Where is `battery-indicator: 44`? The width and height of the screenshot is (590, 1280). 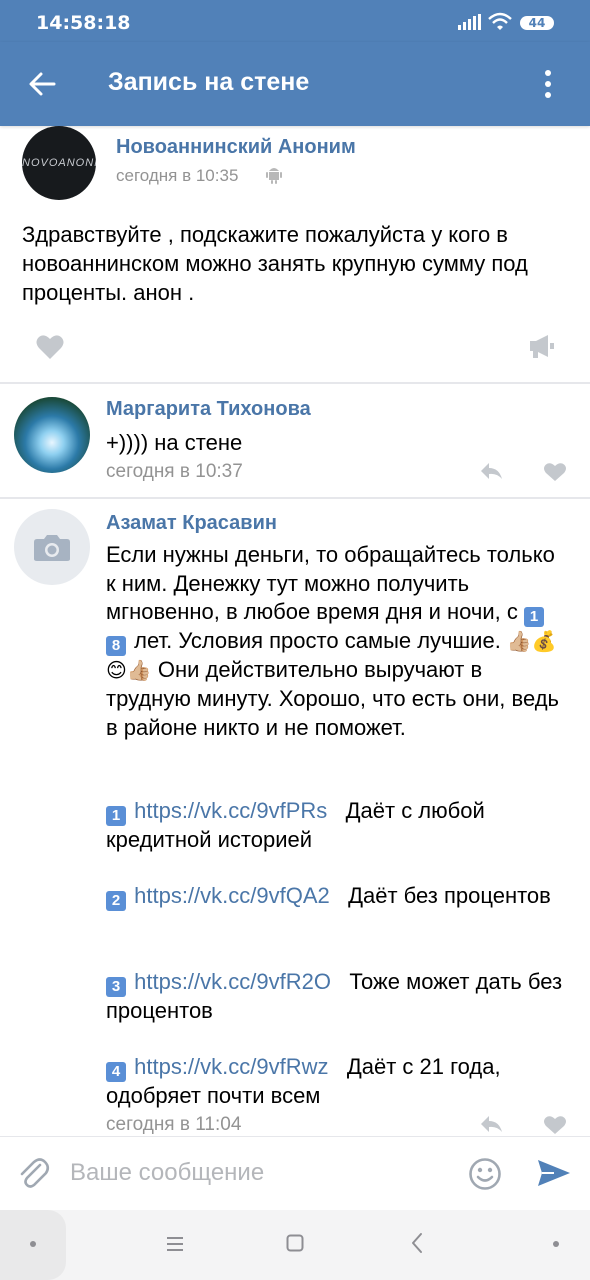 battery-indicator: 44 is located at coordinates (537, 23).